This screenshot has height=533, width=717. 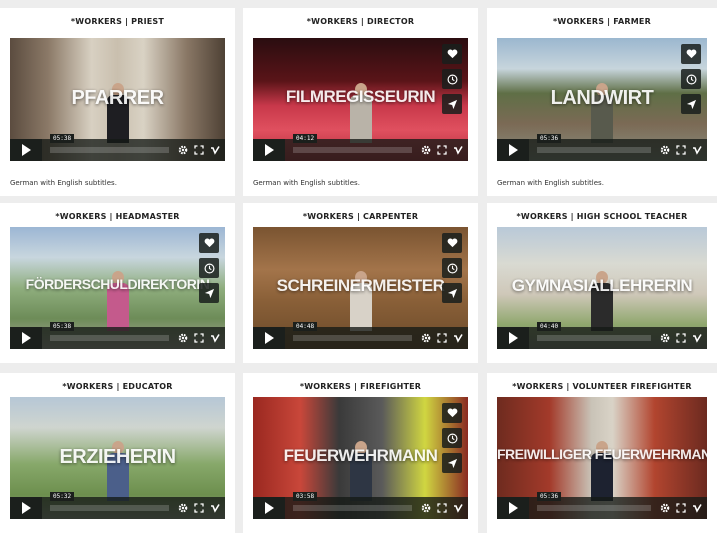 What do you see at coordinates (602, 285) in the screenshot?
I see `video-overlay-title: GYMNASIALLEHRERIN` at bounding box center [602, 285].